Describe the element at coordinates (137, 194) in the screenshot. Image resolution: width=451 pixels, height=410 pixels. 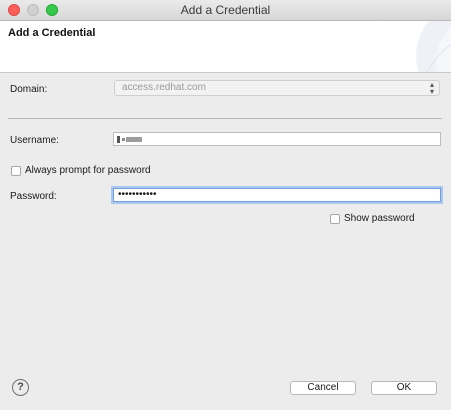
I see `password-value: •••••••••••` at that location.